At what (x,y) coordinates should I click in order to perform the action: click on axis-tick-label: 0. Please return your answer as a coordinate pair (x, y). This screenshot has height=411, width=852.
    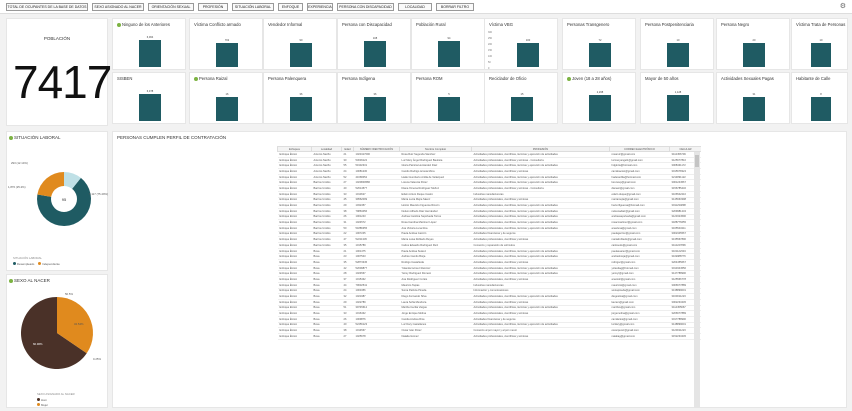
    Looking at the image, I should click on (489, 68).